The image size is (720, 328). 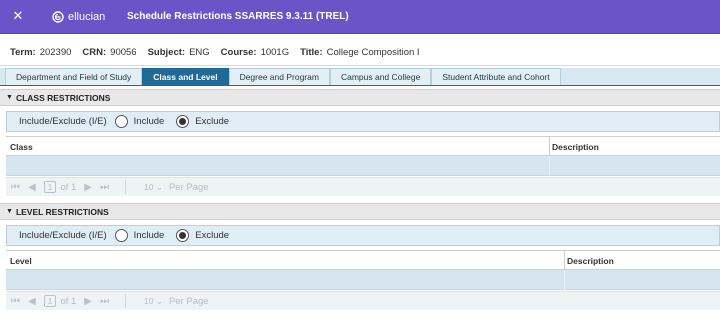 I want to click on class-column-header: Class, so click(x=21, y=147).